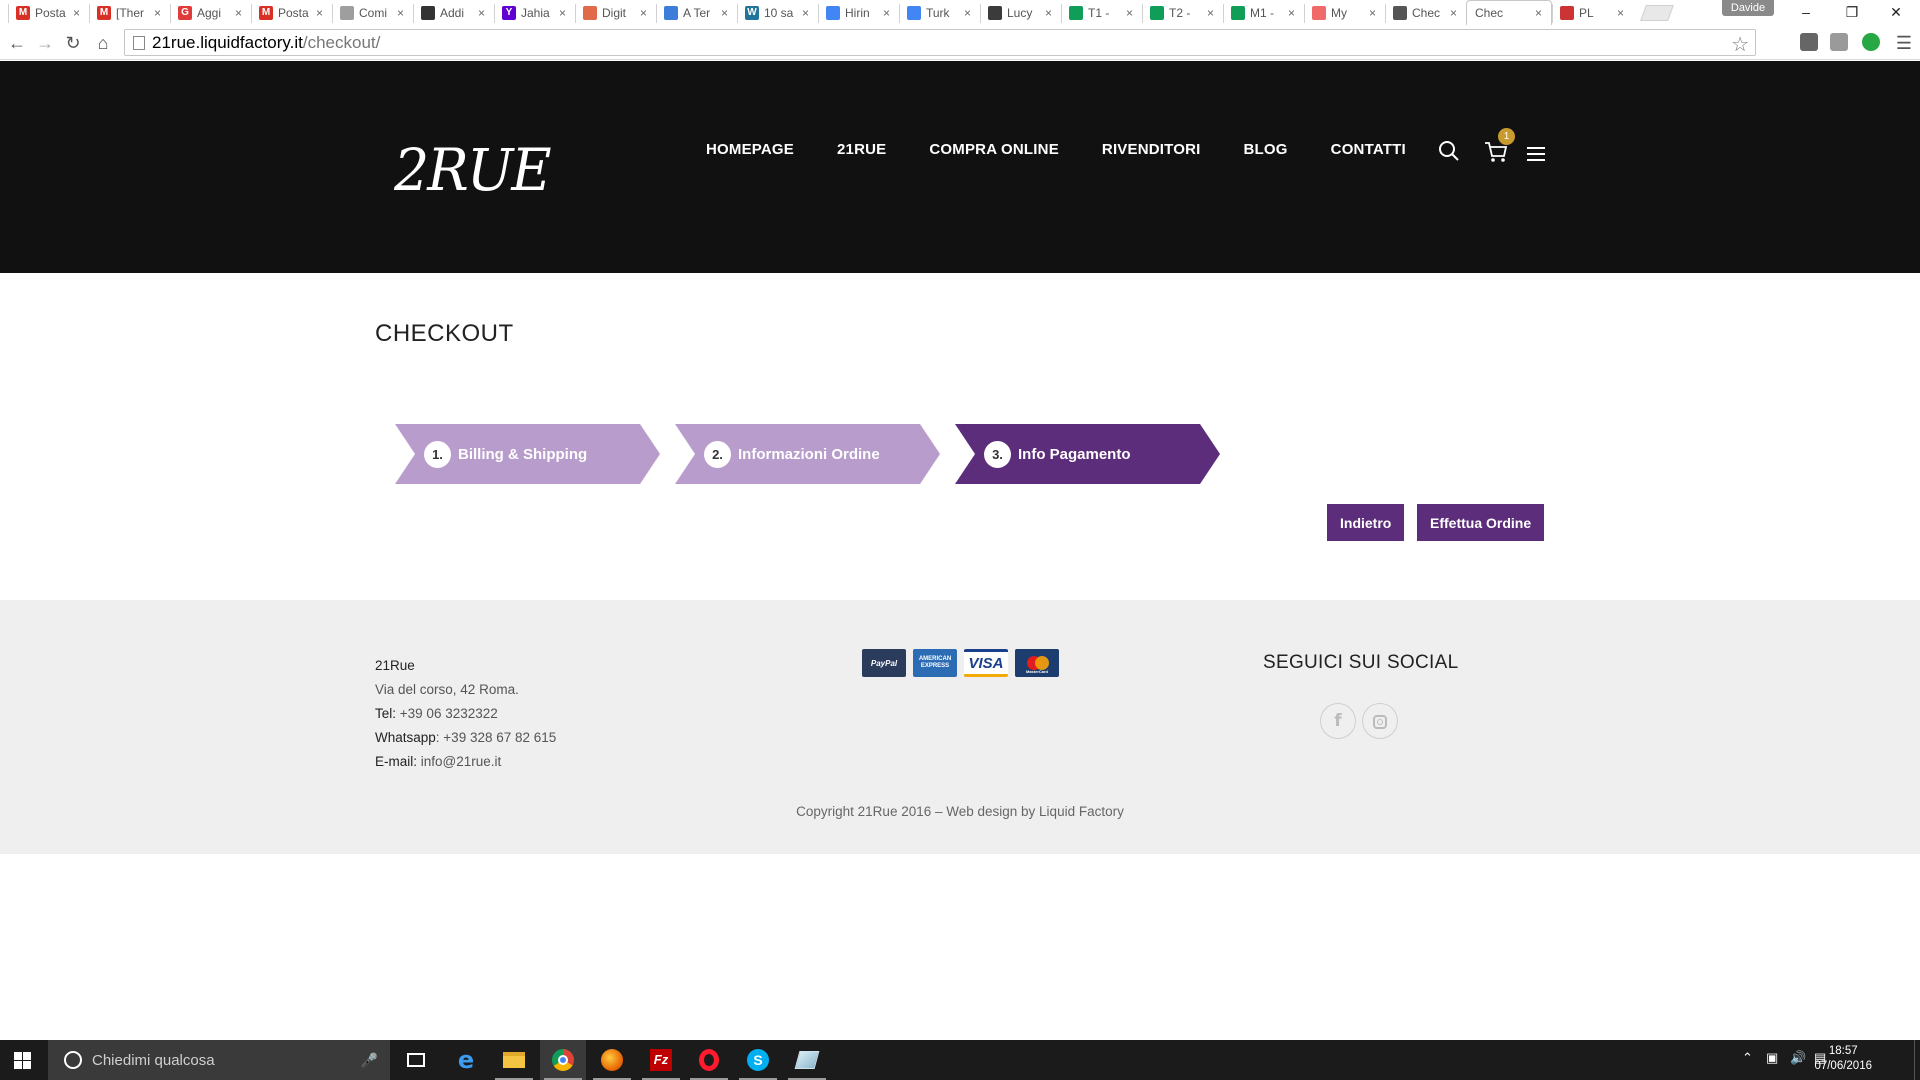 The height and width of the screenshot is (1080, 1920). What do you see at coordinates (1772, 1058) in the screenshot?
I see `network-icon: ▣` at bounding box center [1772, 1058].